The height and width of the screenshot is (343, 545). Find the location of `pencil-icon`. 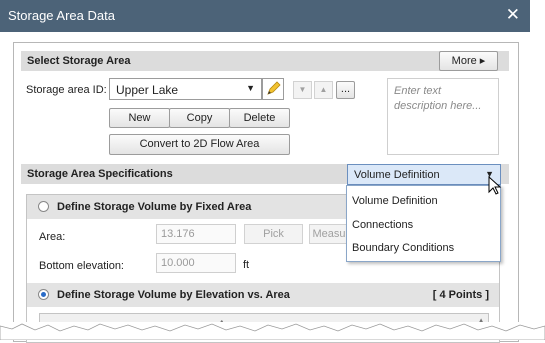

pencil-icon is located at coordinates (274, 88).